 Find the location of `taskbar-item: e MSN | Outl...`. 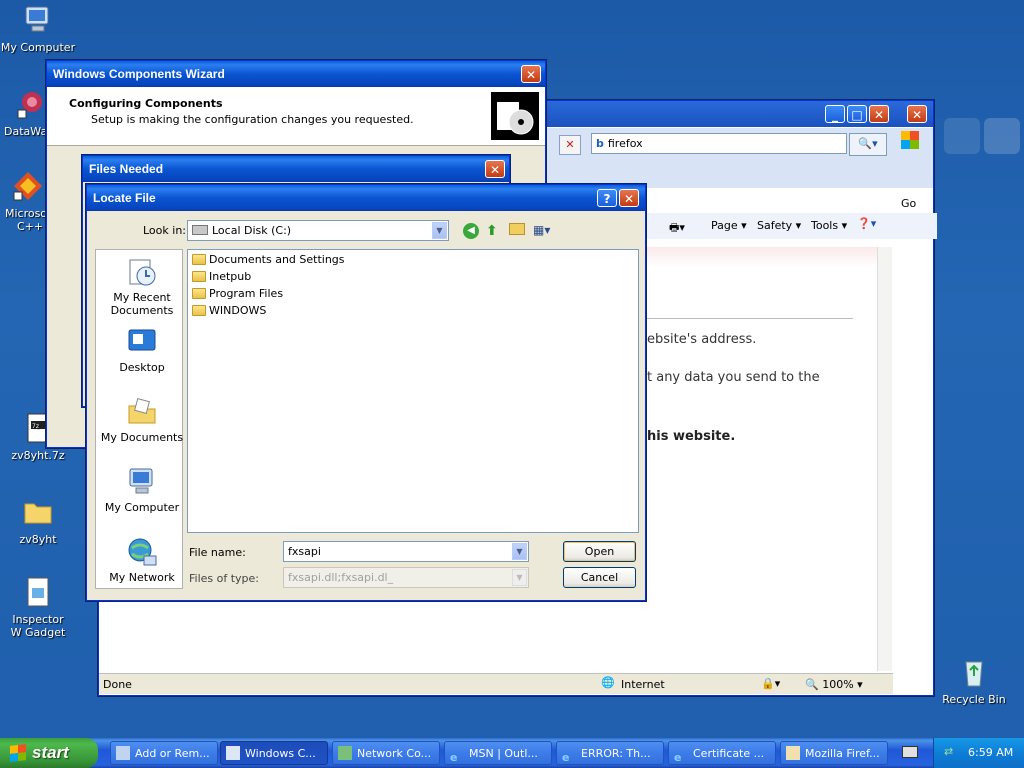

taskbar-item: e MSN | Outl... is located at coordinates (498, 753).